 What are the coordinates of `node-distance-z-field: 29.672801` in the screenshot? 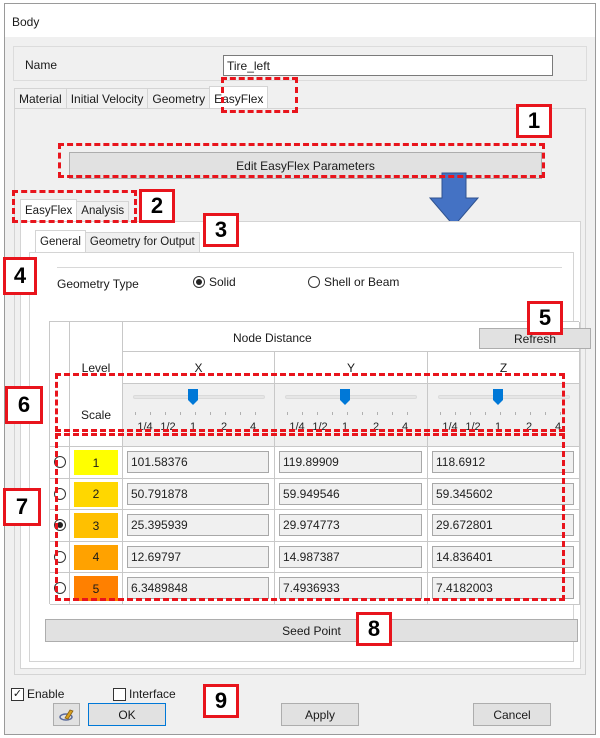 It's located at (503, 525).